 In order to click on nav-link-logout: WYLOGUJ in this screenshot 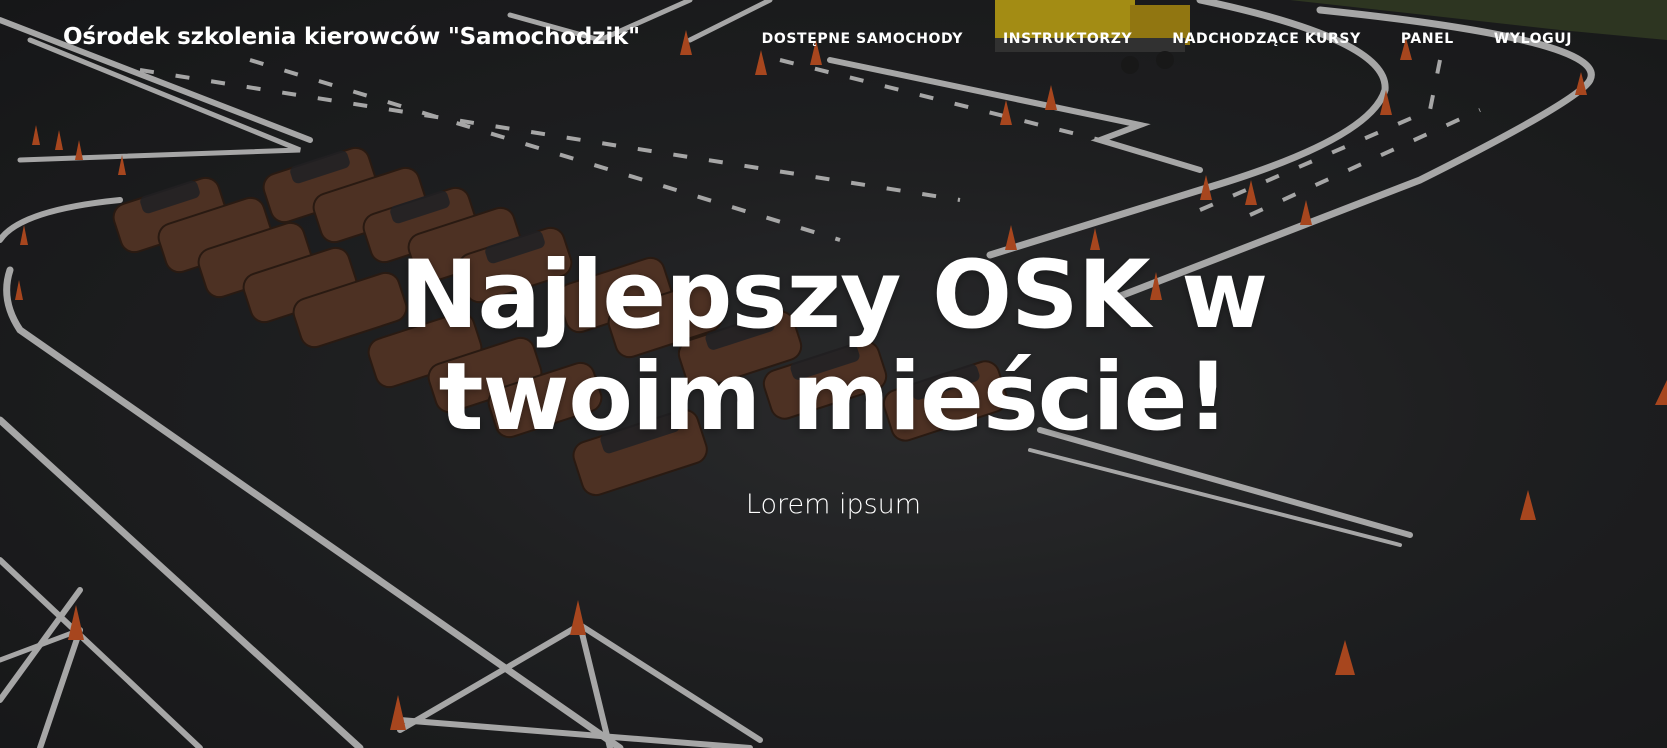, I will do `click(1523, 39)`.